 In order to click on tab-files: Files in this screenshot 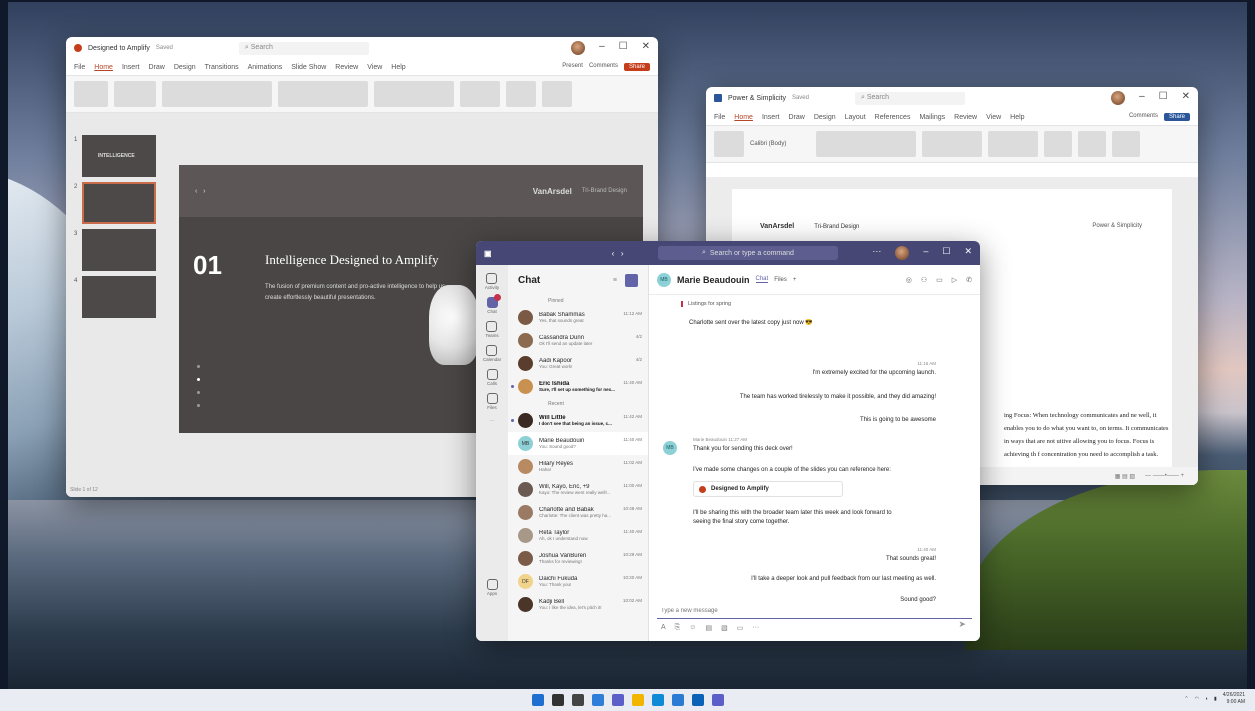, I will do `click(780, 280)`.